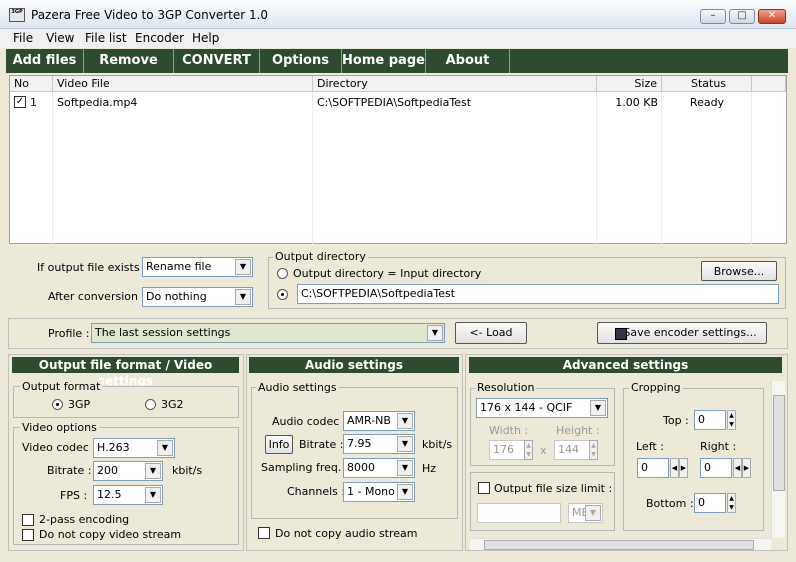 The height and width of the screenshot is (562, 796). Describe the element at coordinates (172, 404) in the screenshot. I see `format-3g2-label: 3G2` at that location.